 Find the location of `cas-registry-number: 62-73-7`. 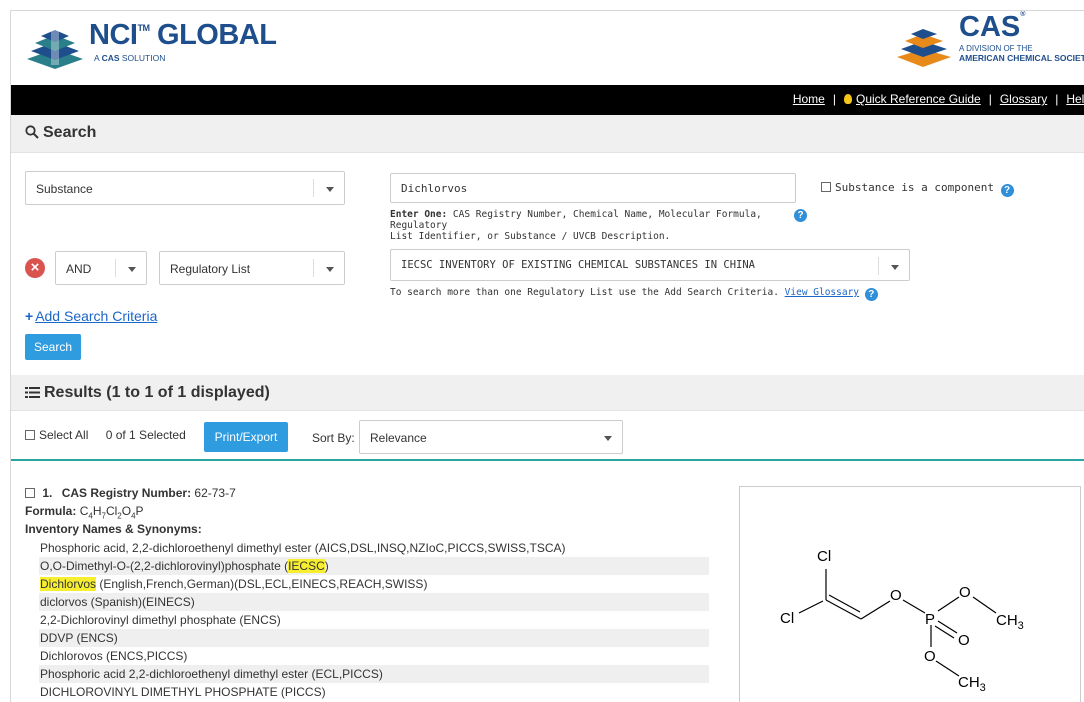

cas-registry-number: 62-73-7 is located at coordinates (214, 493).